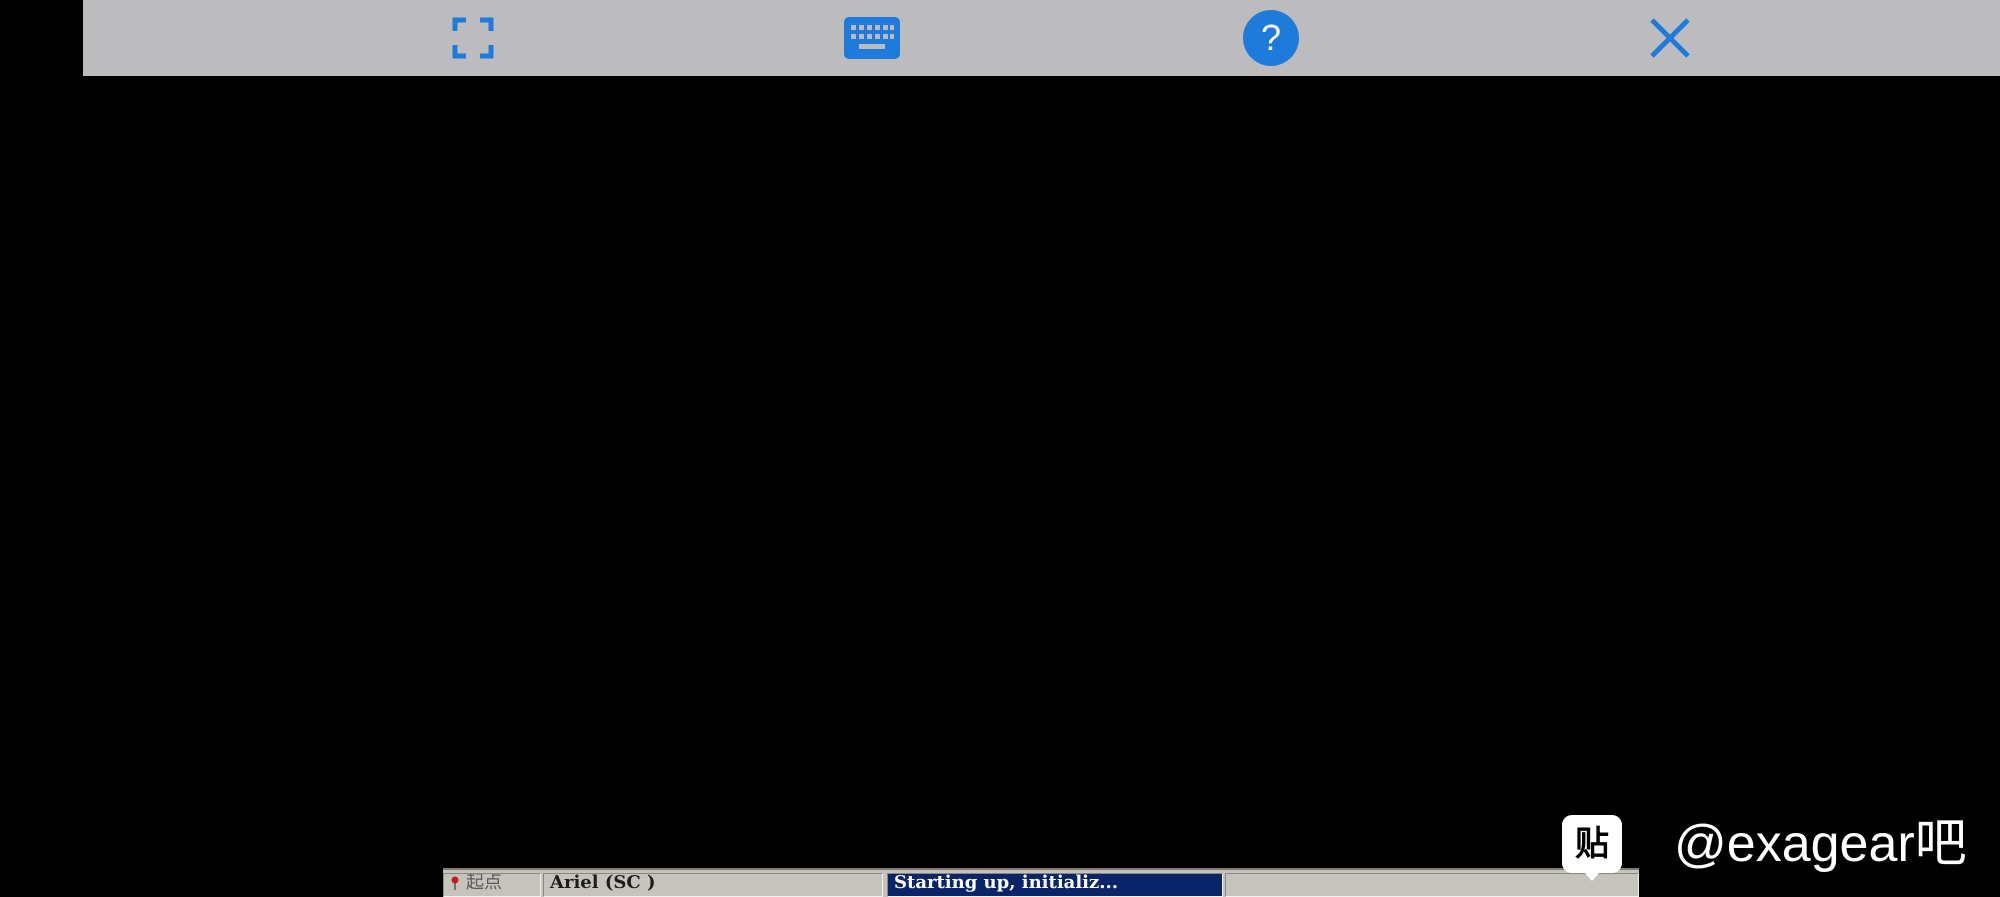 This screenshot has width=2000, height=897. I want to click on watermark-text: @exagear吧, so click(1820, 844).